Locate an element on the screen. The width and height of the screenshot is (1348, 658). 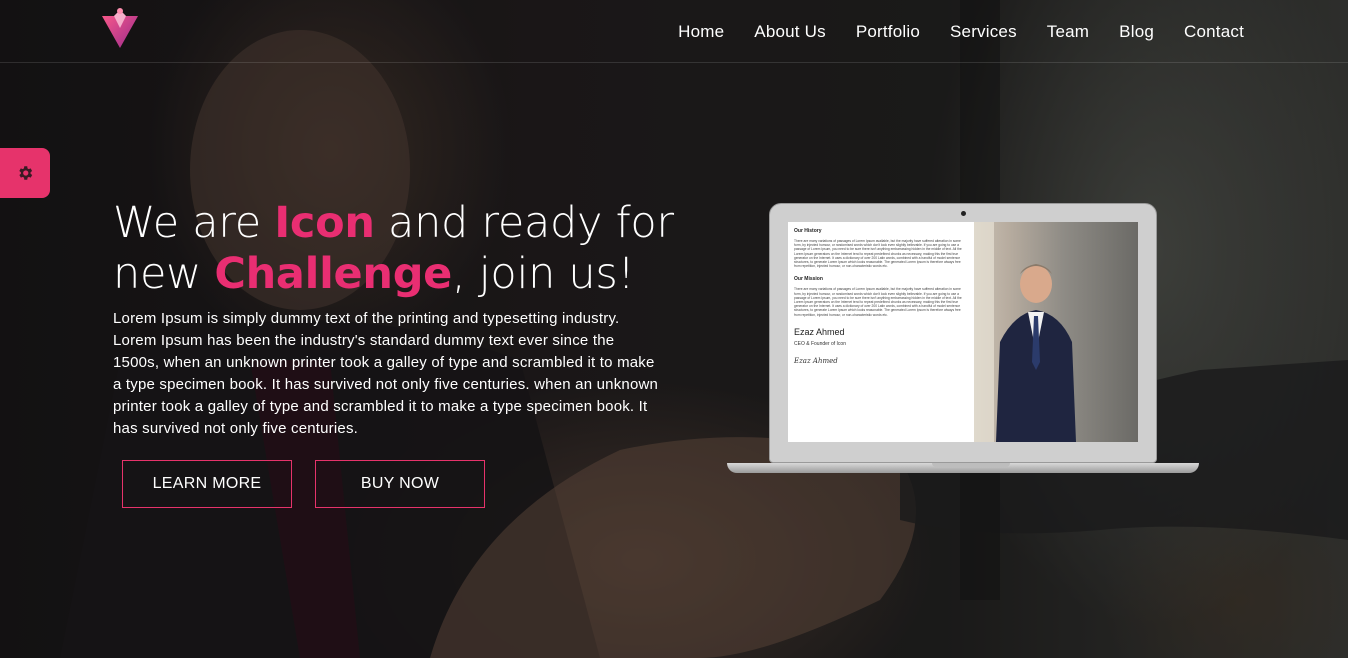
nav-home: Home is located at coordinates (701, 32).